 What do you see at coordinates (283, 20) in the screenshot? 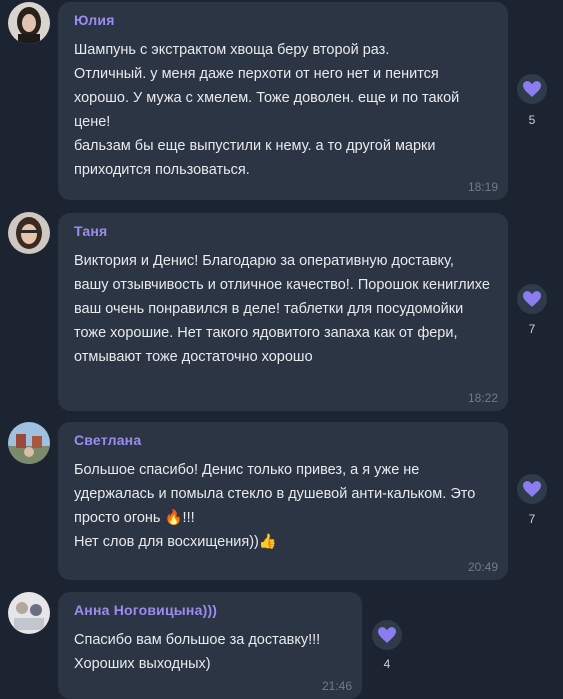
I see `message-author: Юлия` at bounding box center [283, 20].